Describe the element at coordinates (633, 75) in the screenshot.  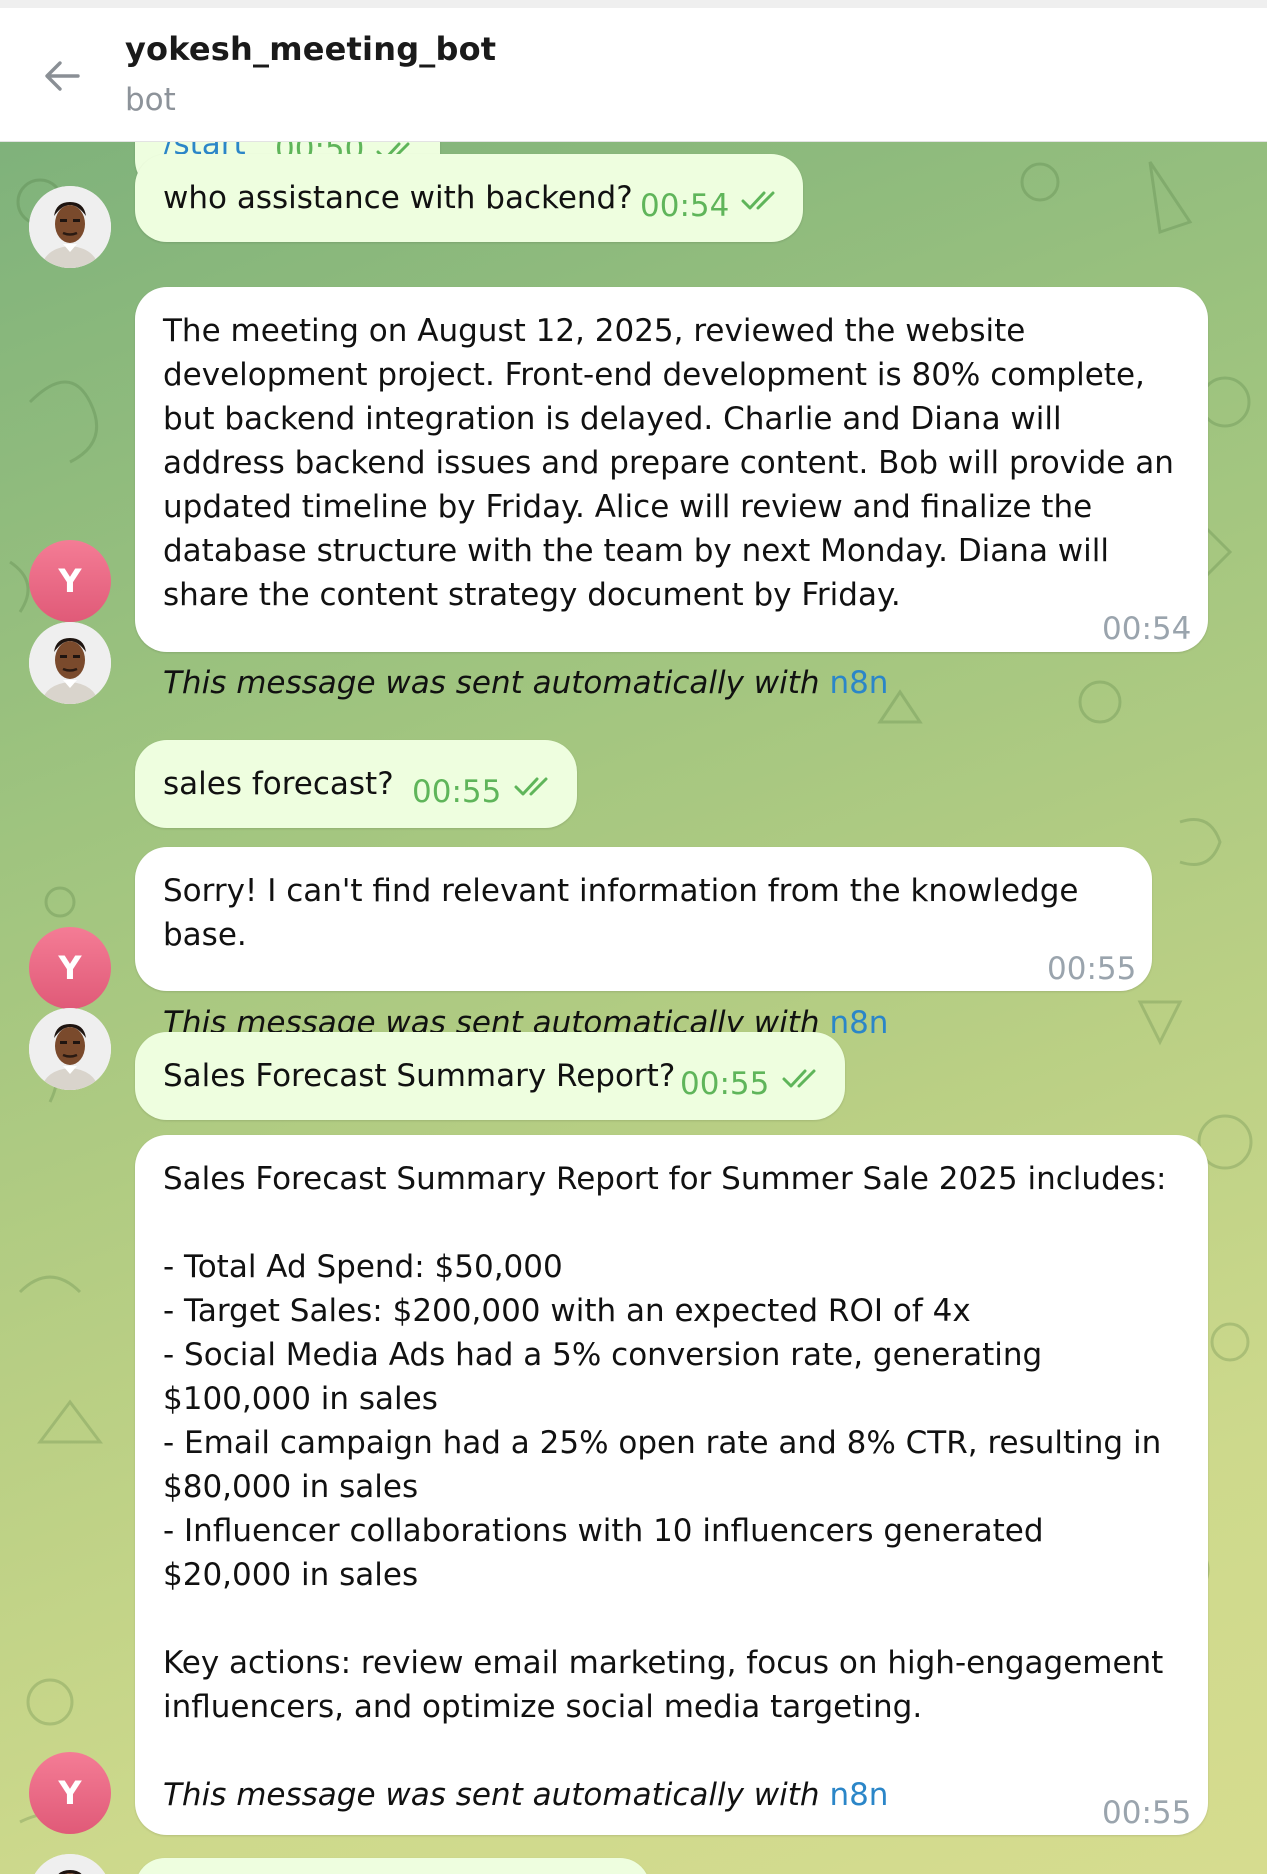
I see `chat-header: yokesh_meeting_bot bot` at that location.